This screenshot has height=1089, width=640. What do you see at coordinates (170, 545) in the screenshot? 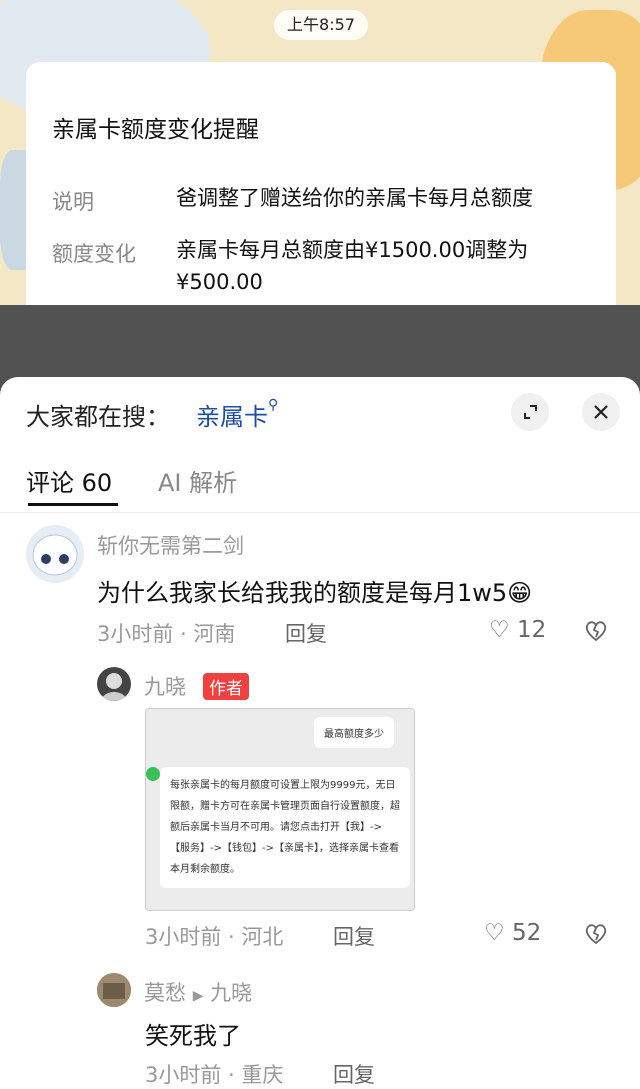
I see `comment-username: 斩你无需第二剑` at bounding box center [170, 545].